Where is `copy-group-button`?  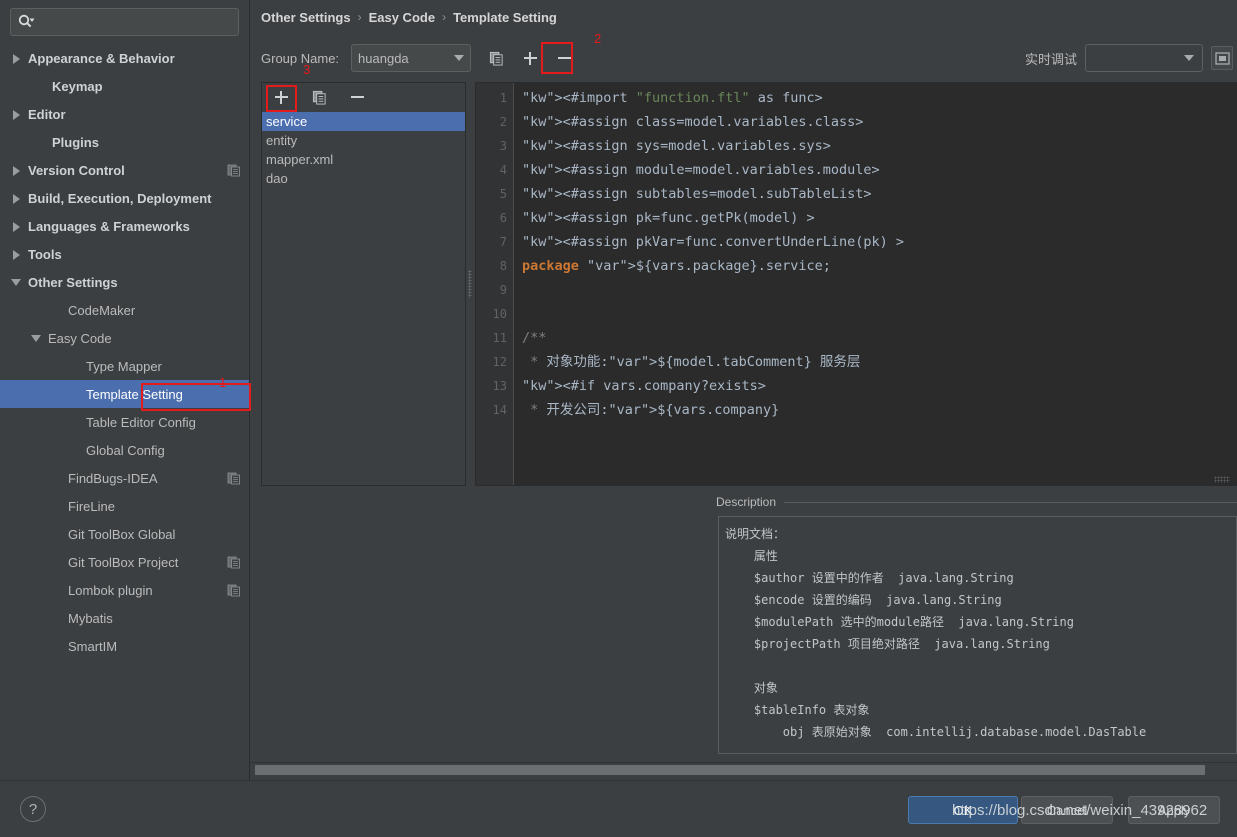 copy-group-button is located at coordinates (496, 58).